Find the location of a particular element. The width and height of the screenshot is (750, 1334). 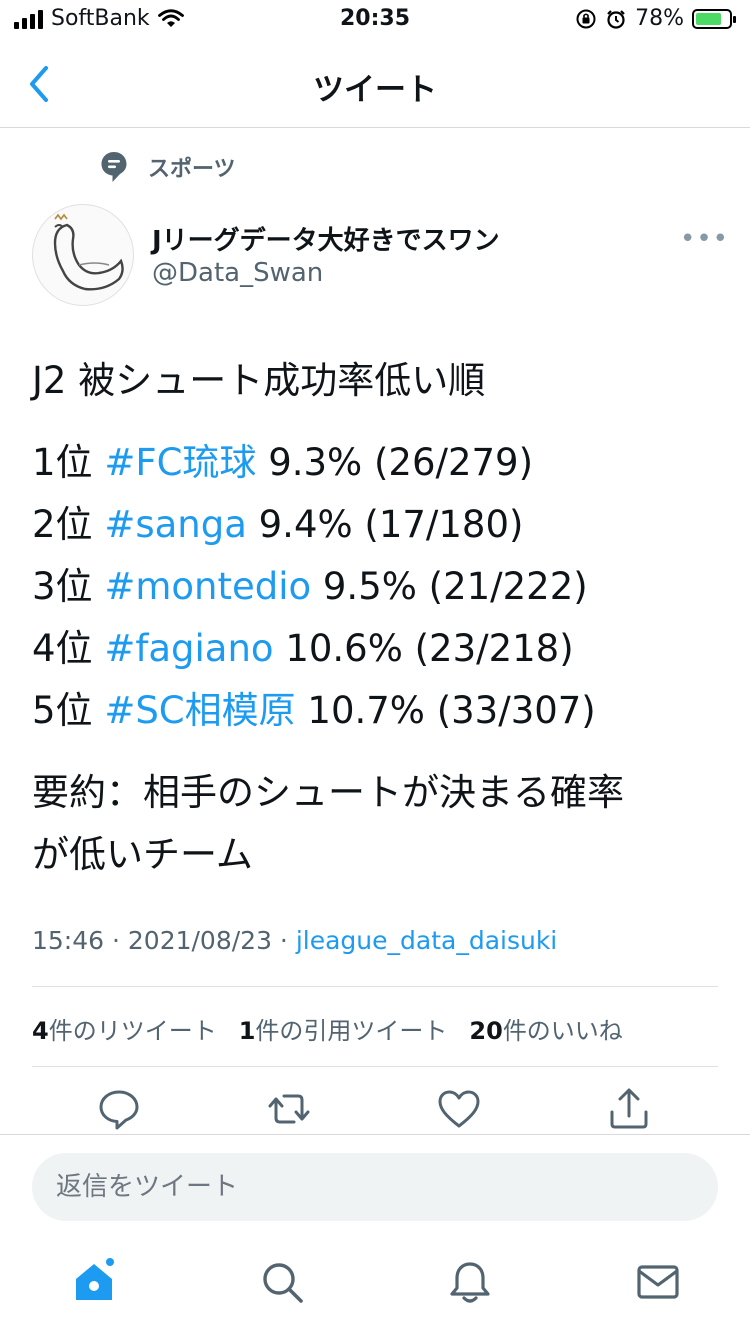

hashtag-link: #montedio is located at coordinates (207, 586).